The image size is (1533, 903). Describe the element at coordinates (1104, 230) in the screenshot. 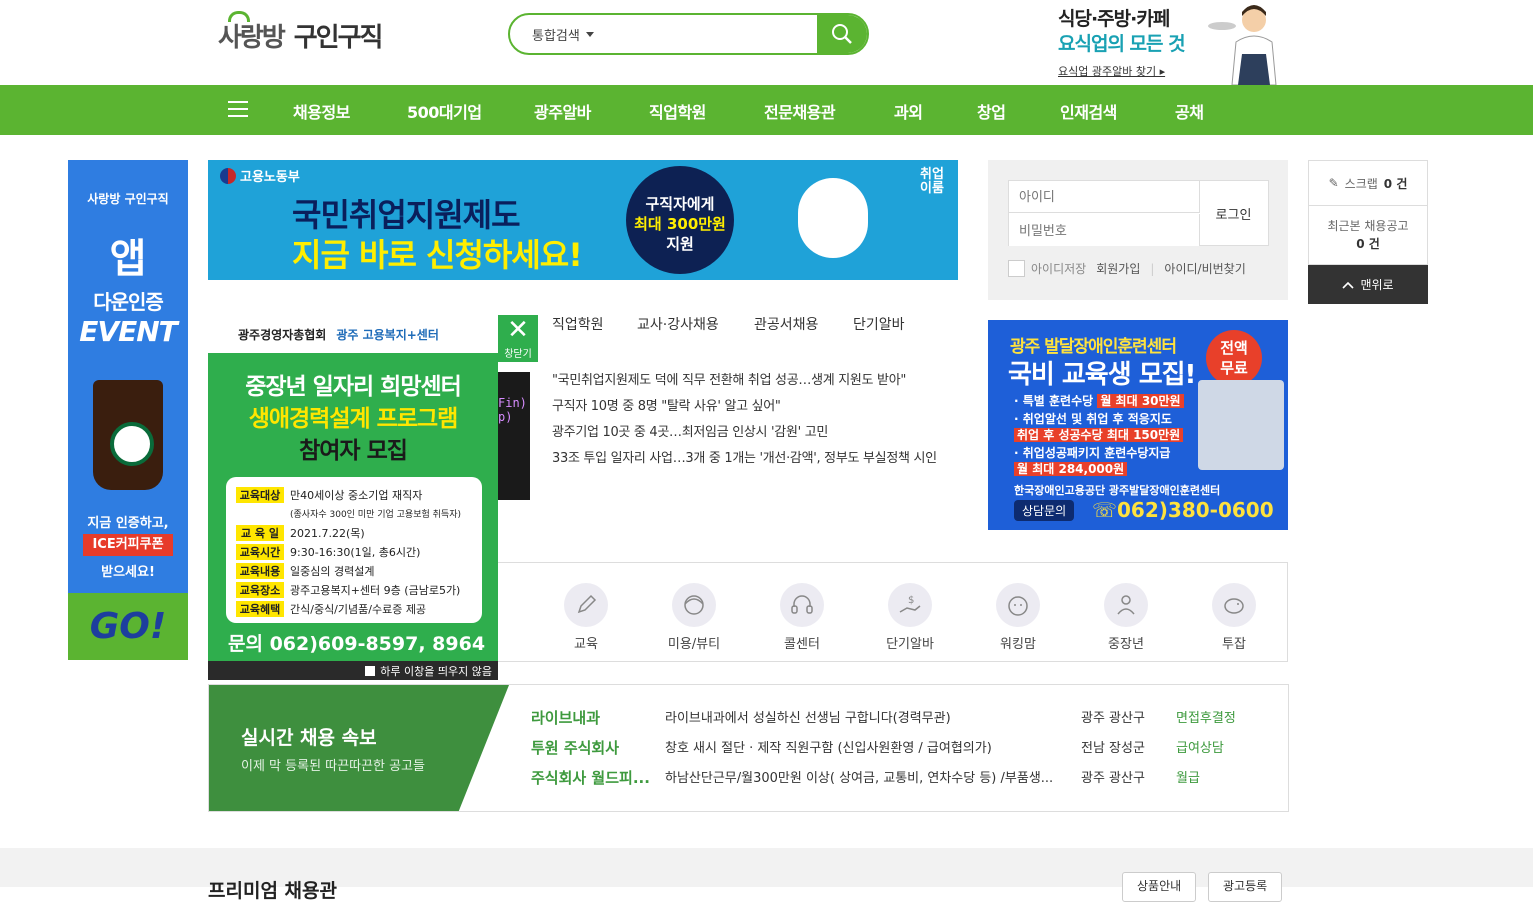

I see `password-input` at that location.